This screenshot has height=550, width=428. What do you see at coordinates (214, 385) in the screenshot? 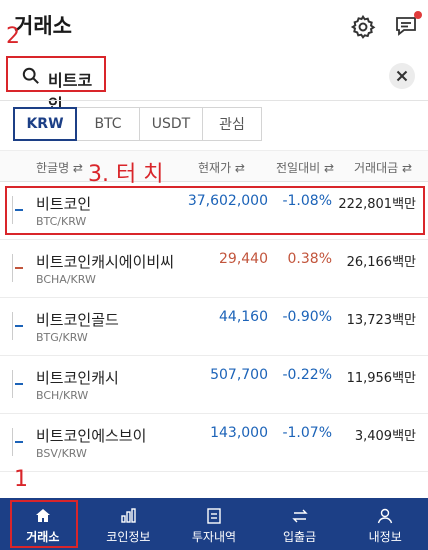
I see `table-row: 비트코인캐시 BCH/KRW 507,700 -0.22% 11,956백만` at bounding box center [214, 385].